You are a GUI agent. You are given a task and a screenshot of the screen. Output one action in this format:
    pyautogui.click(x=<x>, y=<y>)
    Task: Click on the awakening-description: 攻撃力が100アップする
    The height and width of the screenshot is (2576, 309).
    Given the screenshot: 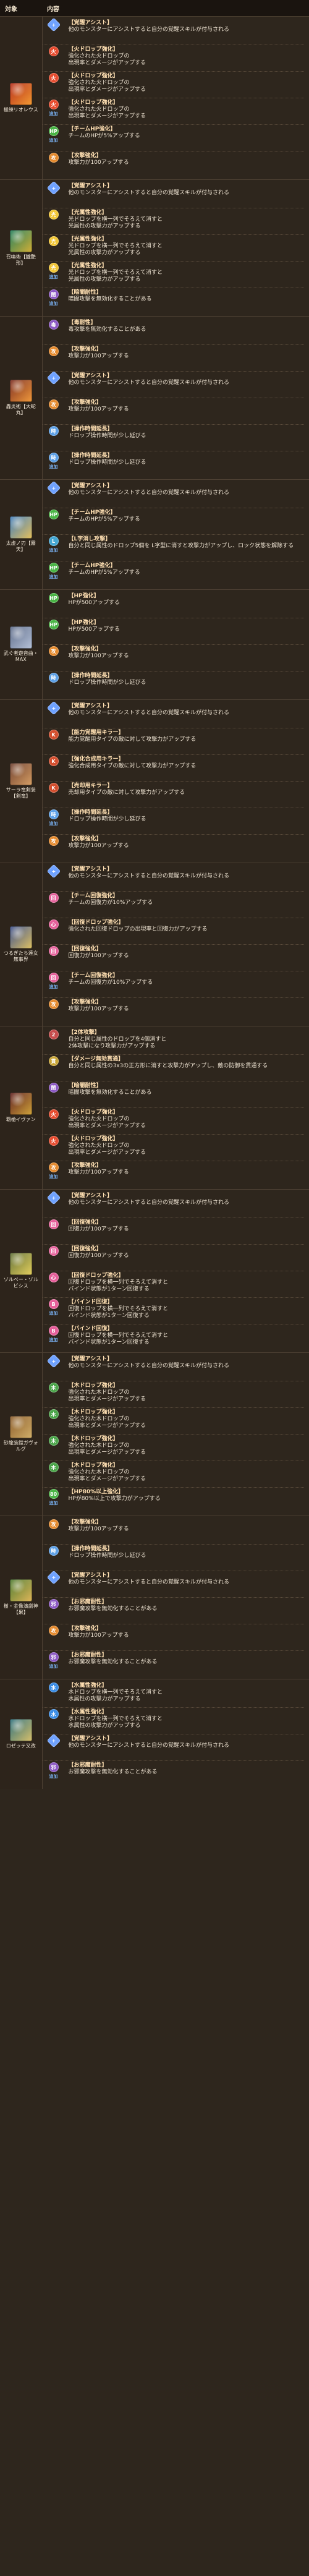 What is the action you would take?
    pyautogui.click(x=98, y=356)
    